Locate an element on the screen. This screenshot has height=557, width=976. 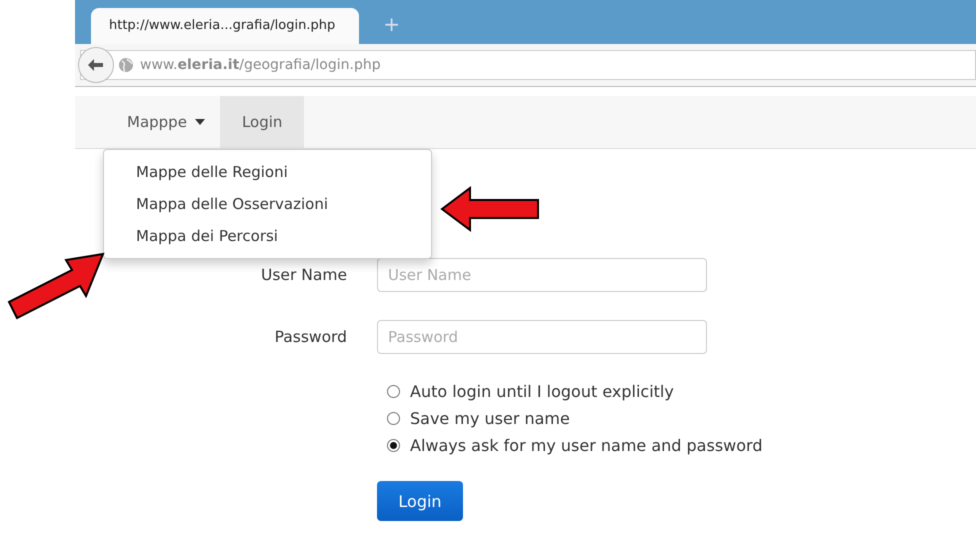
menu-item: Mappa dei Percorsi is located at coordinates (267, 236).